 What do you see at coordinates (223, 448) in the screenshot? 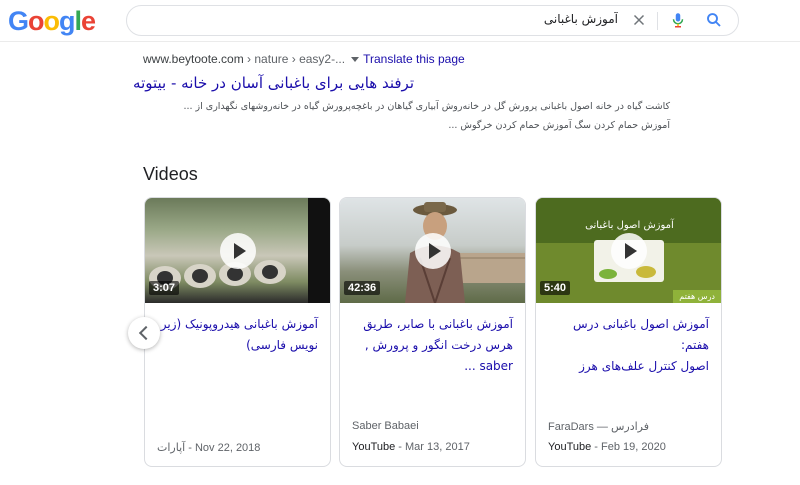
I see `video-date: - Nov 22, 2018` at bounding box center [223, 448].